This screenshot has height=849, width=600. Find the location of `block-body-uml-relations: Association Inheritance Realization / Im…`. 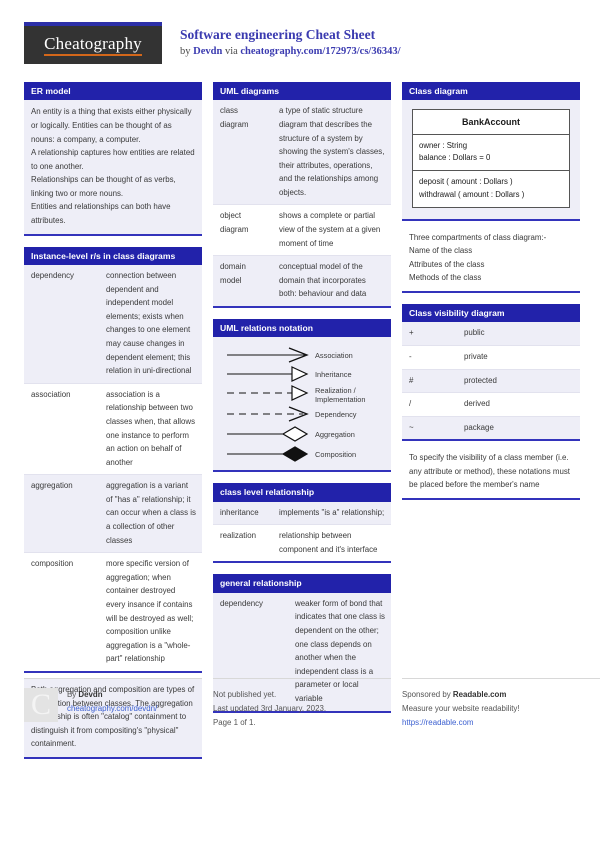

block-body-uml-relations: Association Inheritance Realization / Im… is located at coordinates (302, 405).